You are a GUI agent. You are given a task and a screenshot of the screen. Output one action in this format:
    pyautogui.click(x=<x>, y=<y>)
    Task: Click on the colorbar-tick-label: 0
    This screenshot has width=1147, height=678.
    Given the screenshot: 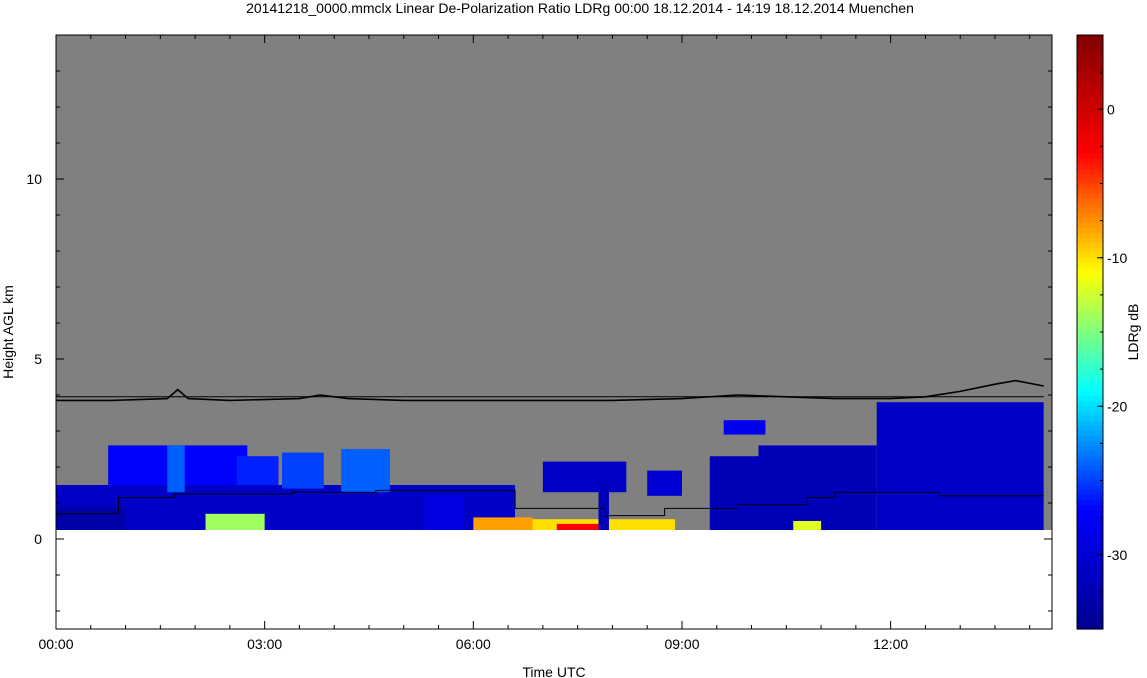 What is the action you would take?
    pyautogui.click(x=1111, y=109)
    